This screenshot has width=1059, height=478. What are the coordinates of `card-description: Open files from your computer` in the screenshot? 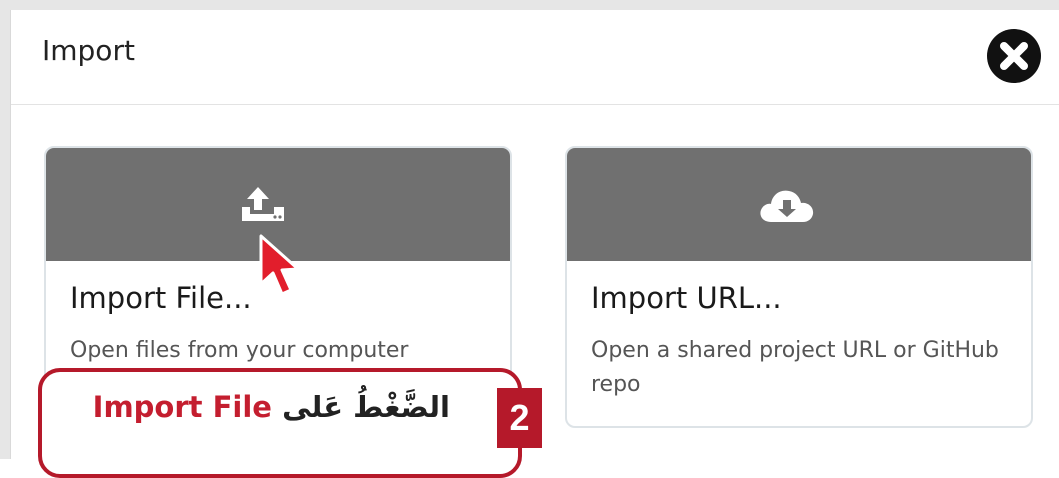 It's located at (239, 350).